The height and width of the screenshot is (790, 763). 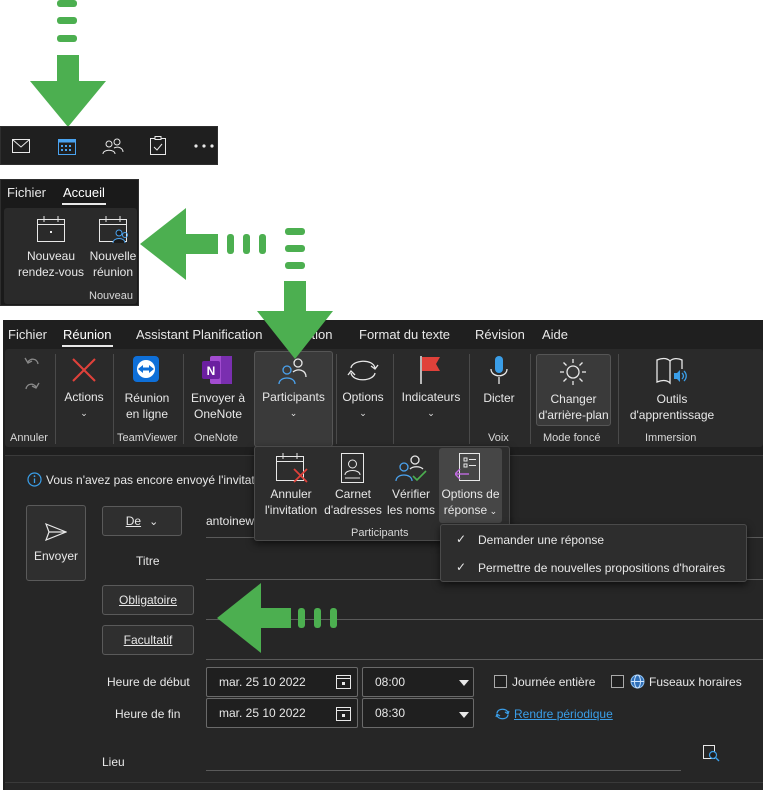 What do you see at coordinates (218, 406) in the screenshot?
I see `send-to-onenote-button: Envoyer à OneNote` at bounding box center [218, 406].